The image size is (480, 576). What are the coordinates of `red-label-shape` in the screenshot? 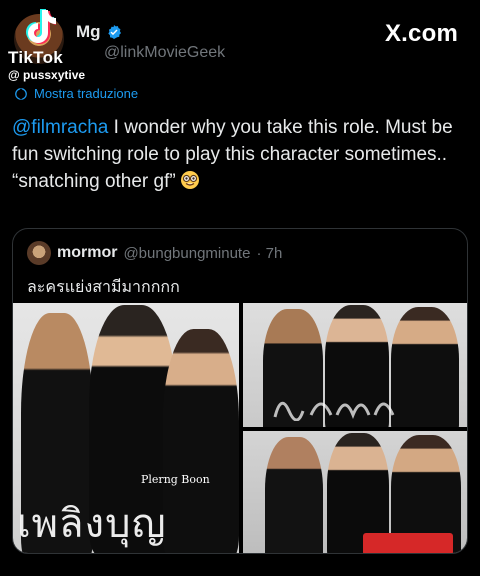 It's located at (408, 543).